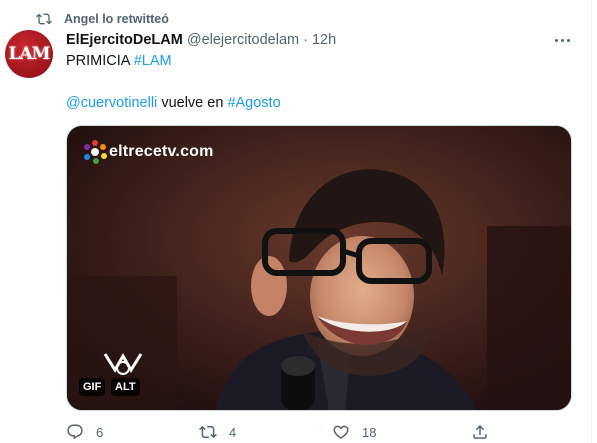 The width and height of the screenshot is (597, 443). I want to click on tweet-text-line-1: PRIMICIA #LAM, so click(119, 61).